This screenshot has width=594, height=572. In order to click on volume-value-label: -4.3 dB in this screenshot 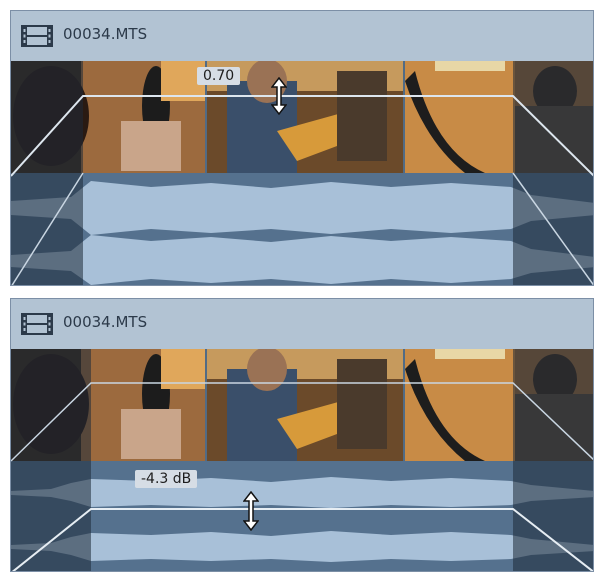, I will do `click(166, 479)`.